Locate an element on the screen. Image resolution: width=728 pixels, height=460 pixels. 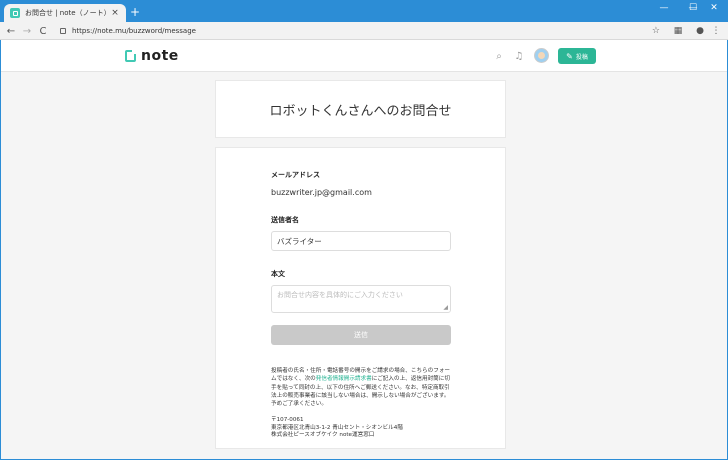
post-button: ✎ 投稿 is located at coordinates (577, 56).